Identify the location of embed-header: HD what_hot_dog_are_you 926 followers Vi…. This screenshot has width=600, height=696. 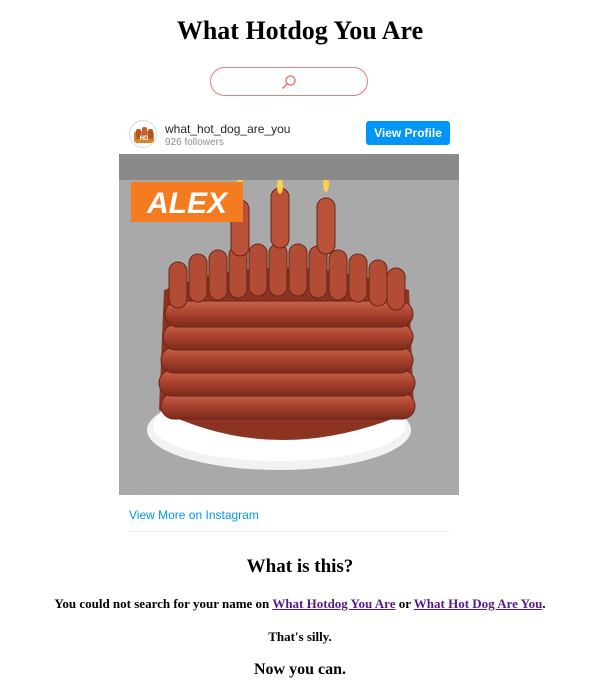
(289, 133).